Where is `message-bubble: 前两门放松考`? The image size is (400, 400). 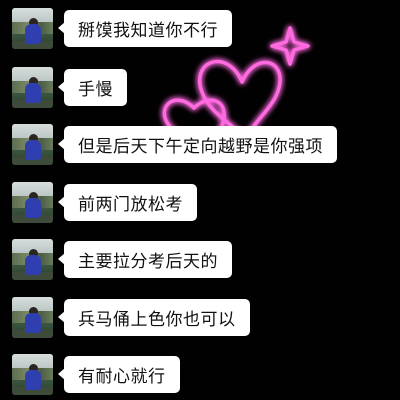 message-bubble: 前两门放松考 is located at coordinates (127, 202).